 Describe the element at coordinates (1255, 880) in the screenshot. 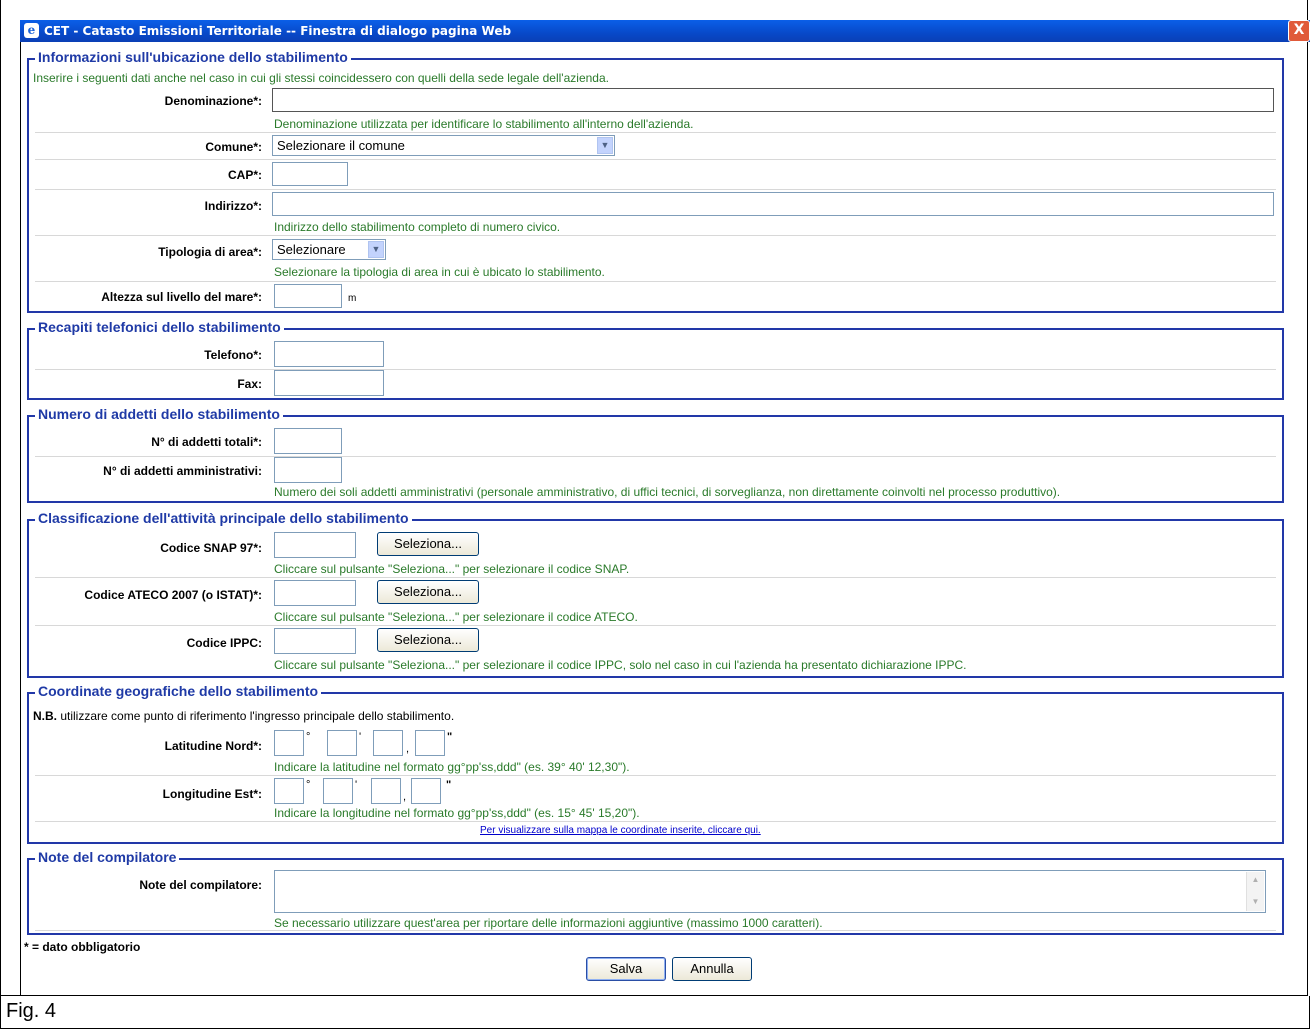

I see `scroll-up-icon: ▲` at that location.